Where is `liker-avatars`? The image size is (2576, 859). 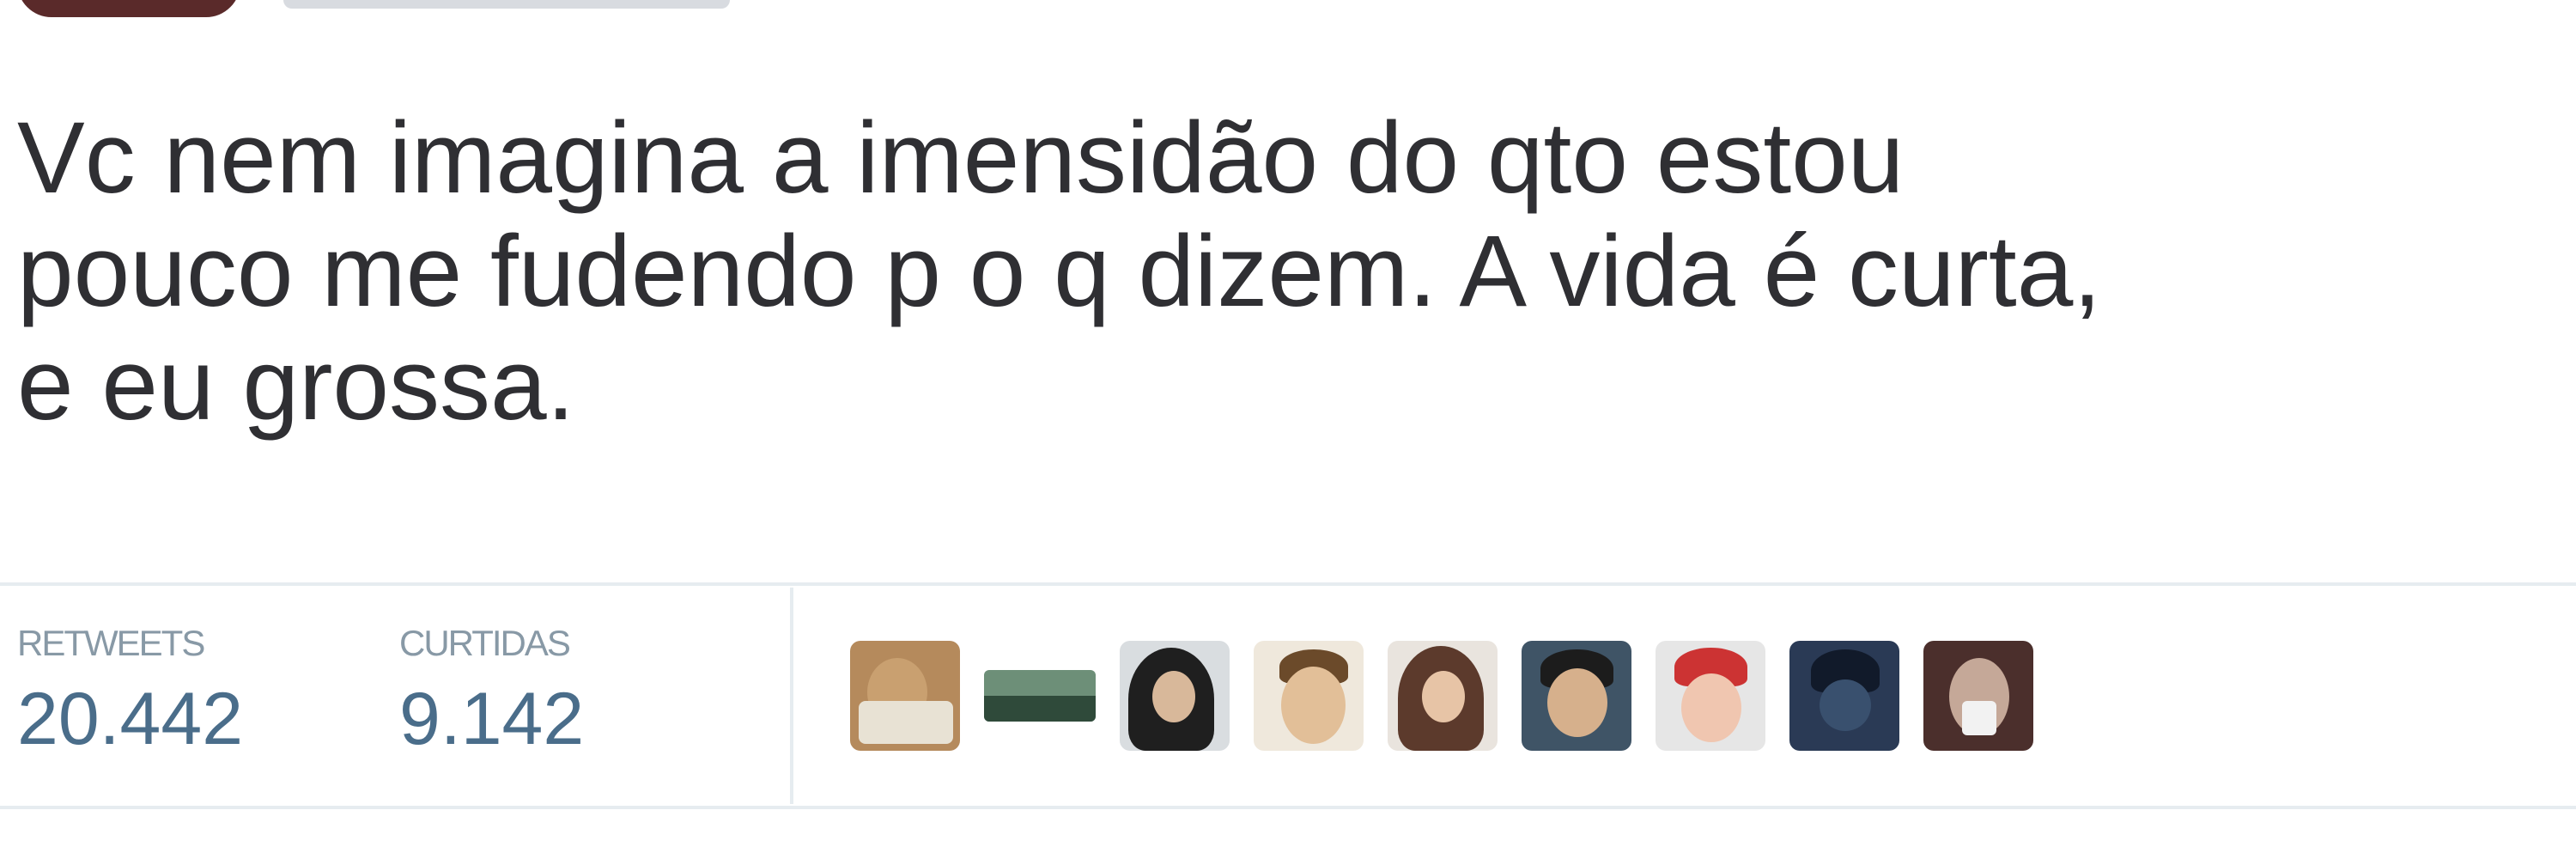
liker-avatars is located at coordinates (1453, 696).